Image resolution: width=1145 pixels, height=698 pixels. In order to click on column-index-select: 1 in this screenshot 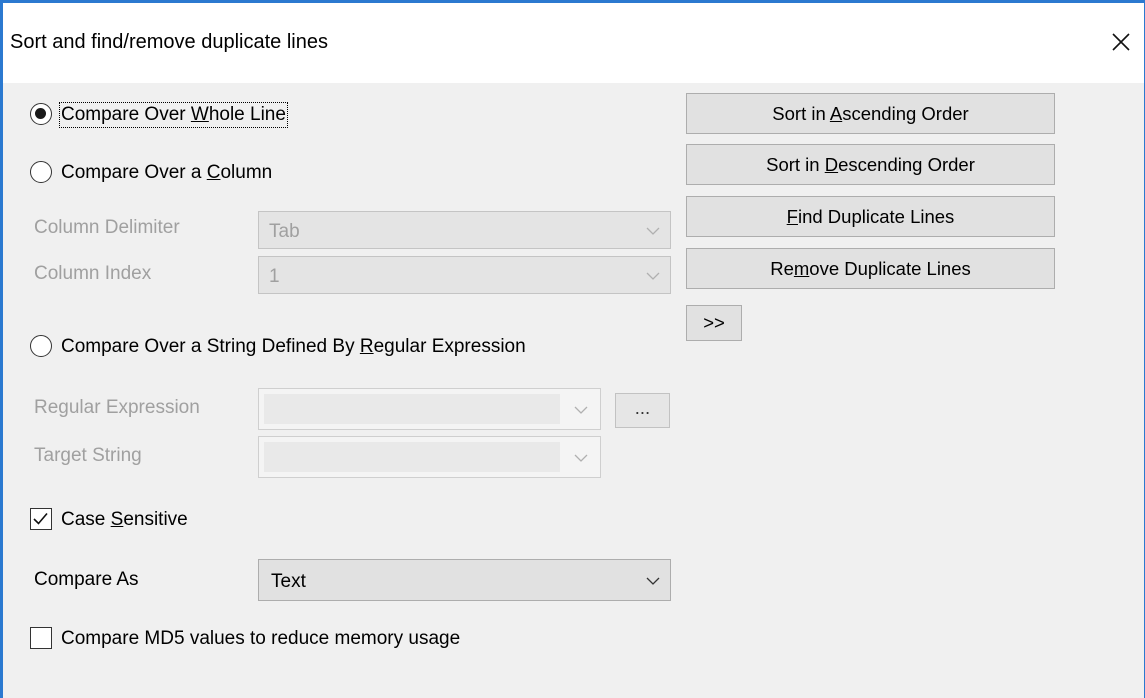, I will do `click(464, 275)`.